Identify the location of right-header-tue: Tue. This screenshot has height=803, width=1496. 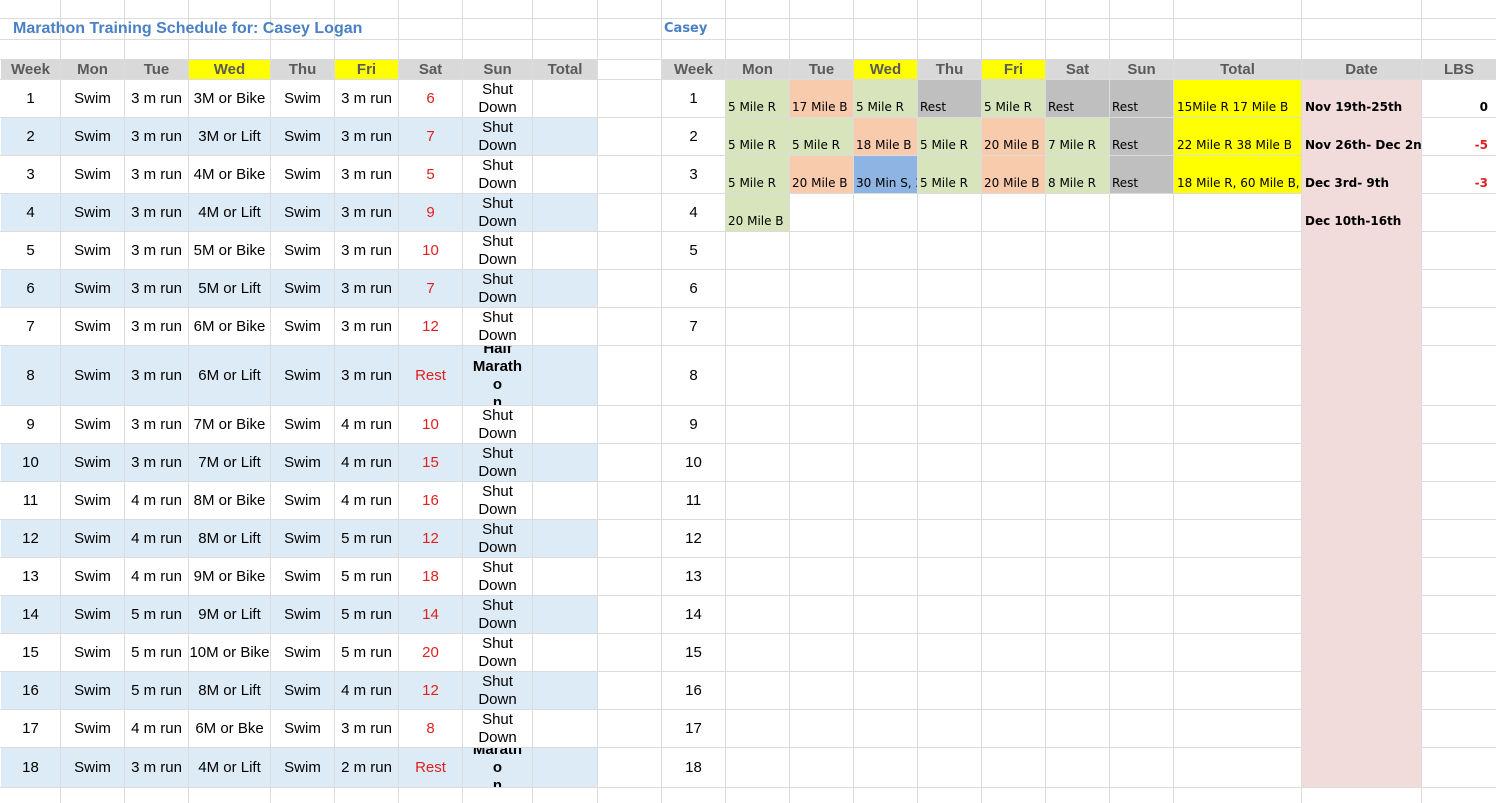
(821, 69).